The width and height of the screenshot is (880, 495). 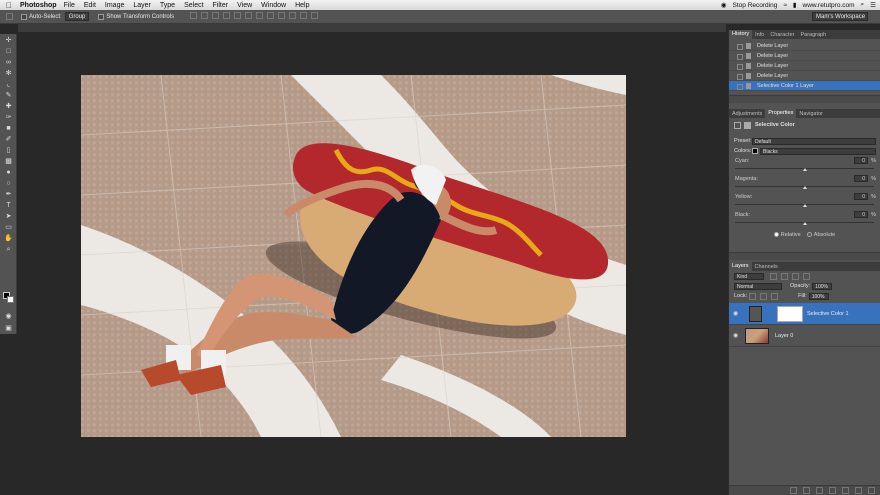 What do you see at coordinates (260, 15) in the screenshot?
I see `distribute-icon` at bounding box center [260, 15].